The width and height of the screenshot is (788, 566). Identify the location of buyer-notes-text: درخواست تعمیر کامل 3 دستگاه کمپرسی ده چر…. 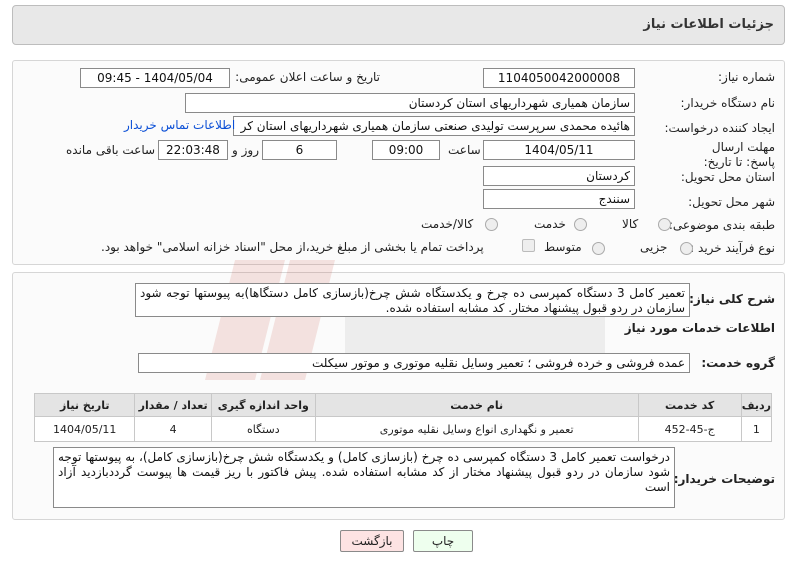
(364, 477).